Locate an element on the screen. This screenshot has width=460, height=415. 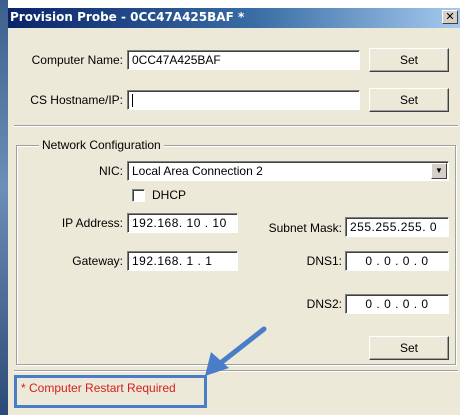
arrow-icon is located at coordinates (236, 351).